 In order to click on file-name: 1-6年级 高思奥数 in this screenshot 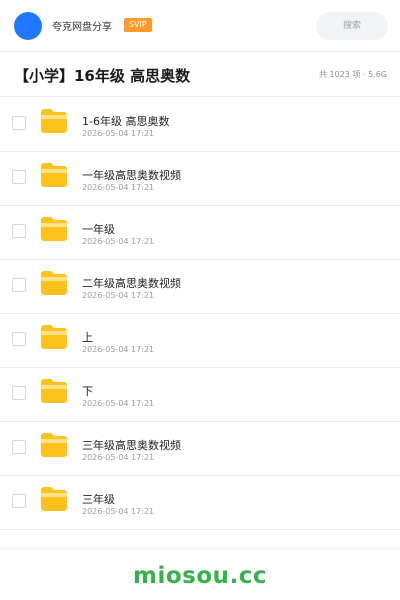, I will do `click(126, 121)`.